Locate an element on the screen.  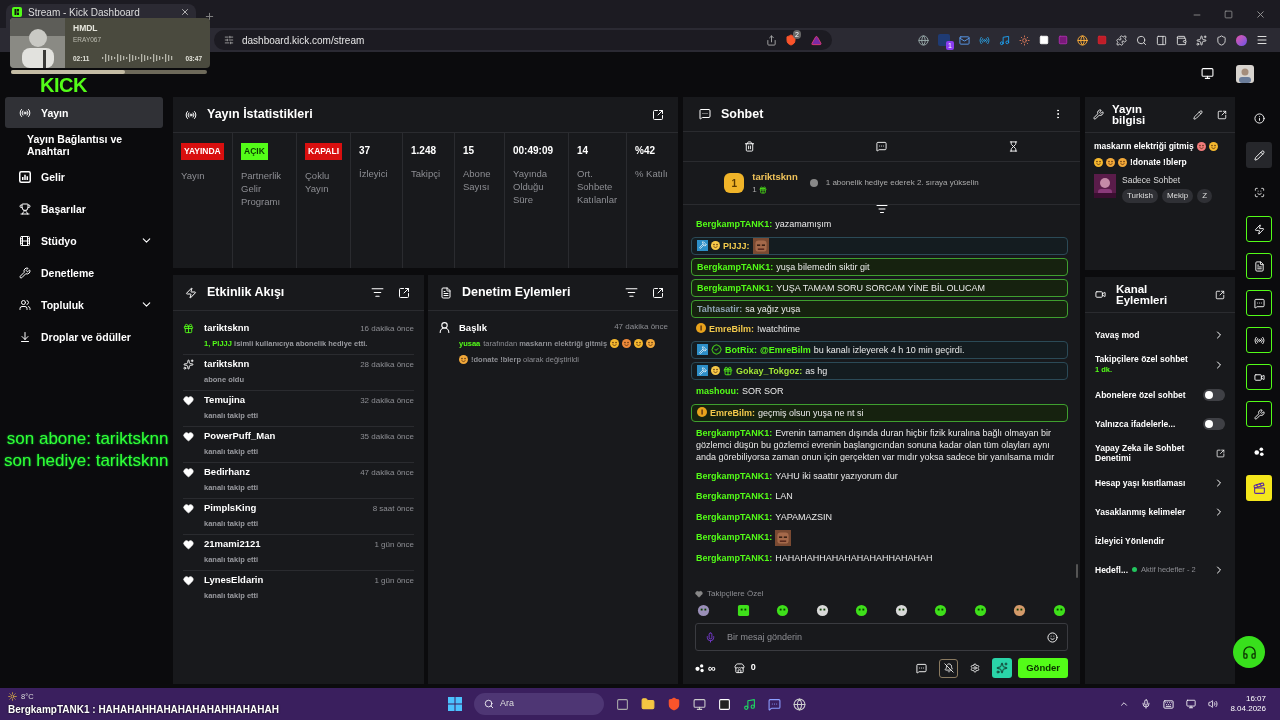
profile-icon is located at coordinates (1241, 40).